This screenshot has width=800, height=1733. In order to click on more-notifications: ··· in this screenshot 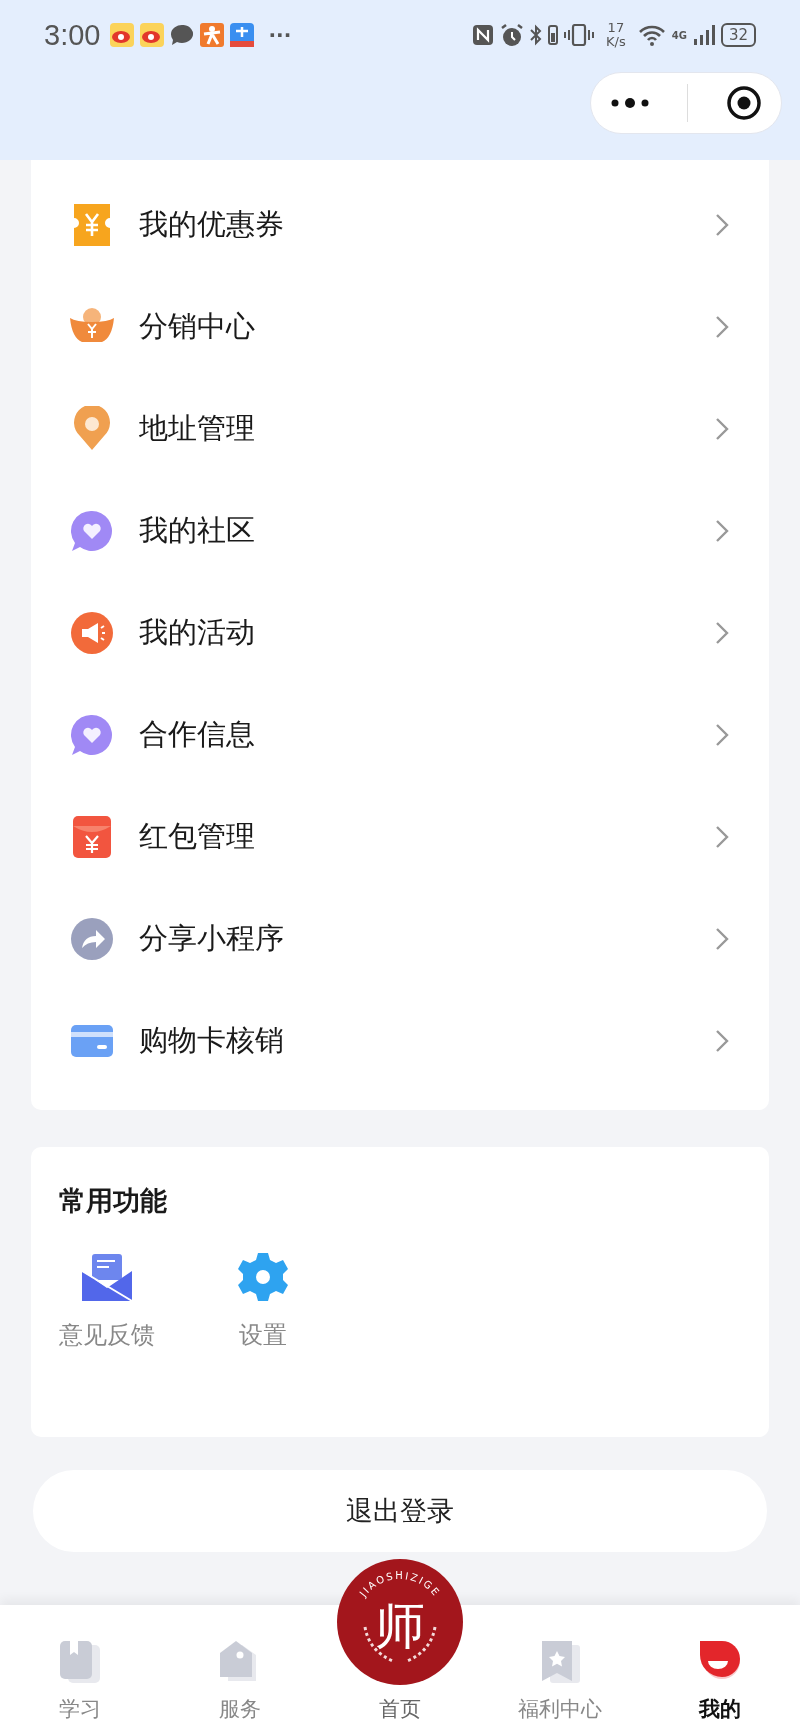, I will do `click(280, 35)`.